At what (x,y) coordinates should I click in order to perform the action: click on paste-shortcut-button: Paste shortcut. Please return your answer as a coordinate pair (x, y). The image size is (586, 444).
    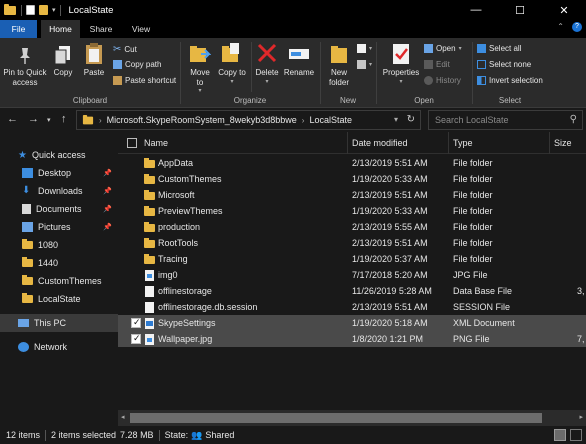
    Looking at the image, I should click on (144, 80).